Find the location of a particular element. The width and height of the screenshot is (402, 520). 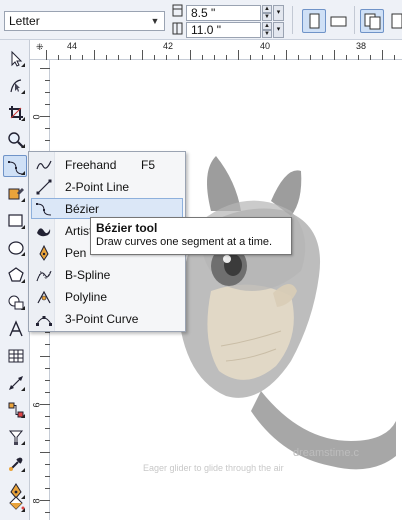

rectangle-tool is located at coordinates (15, 220).